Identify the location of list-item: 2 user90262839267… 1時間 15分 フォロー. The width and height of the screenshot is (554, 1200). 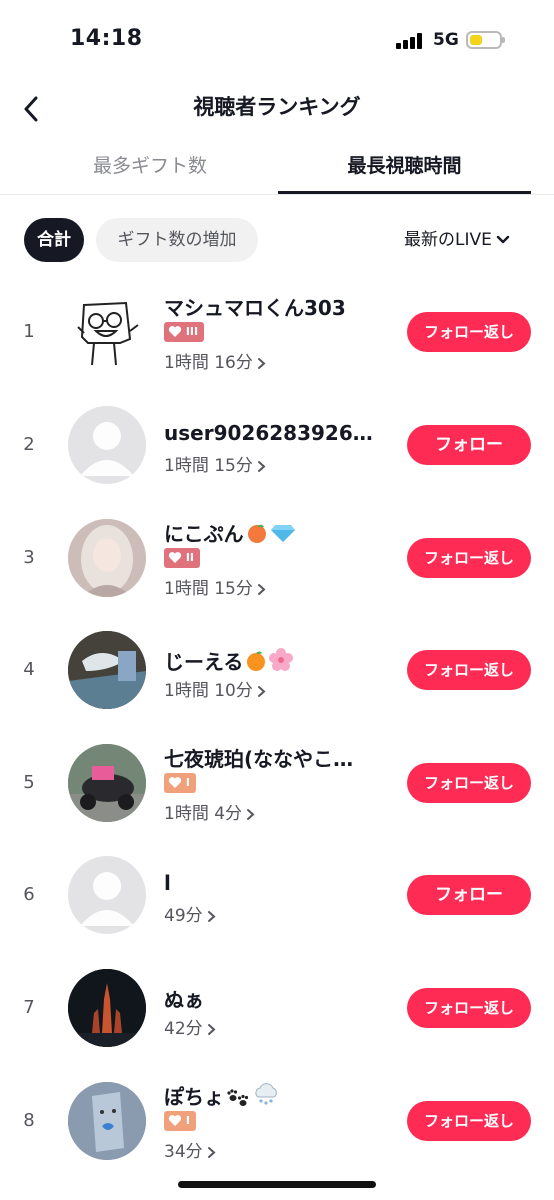
(277, 445).